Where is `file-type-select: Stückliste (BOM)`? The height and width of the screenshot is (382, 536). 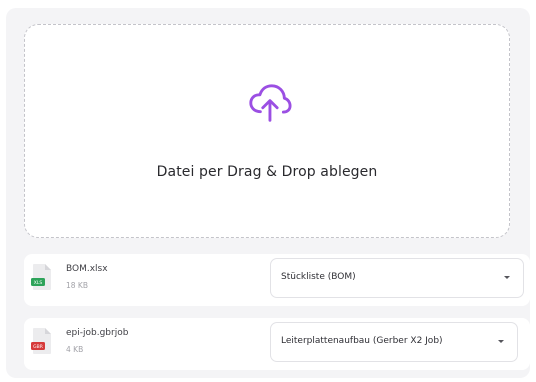 file-type-select: Stückliste (BOM) is located at coordinates (397, 278).